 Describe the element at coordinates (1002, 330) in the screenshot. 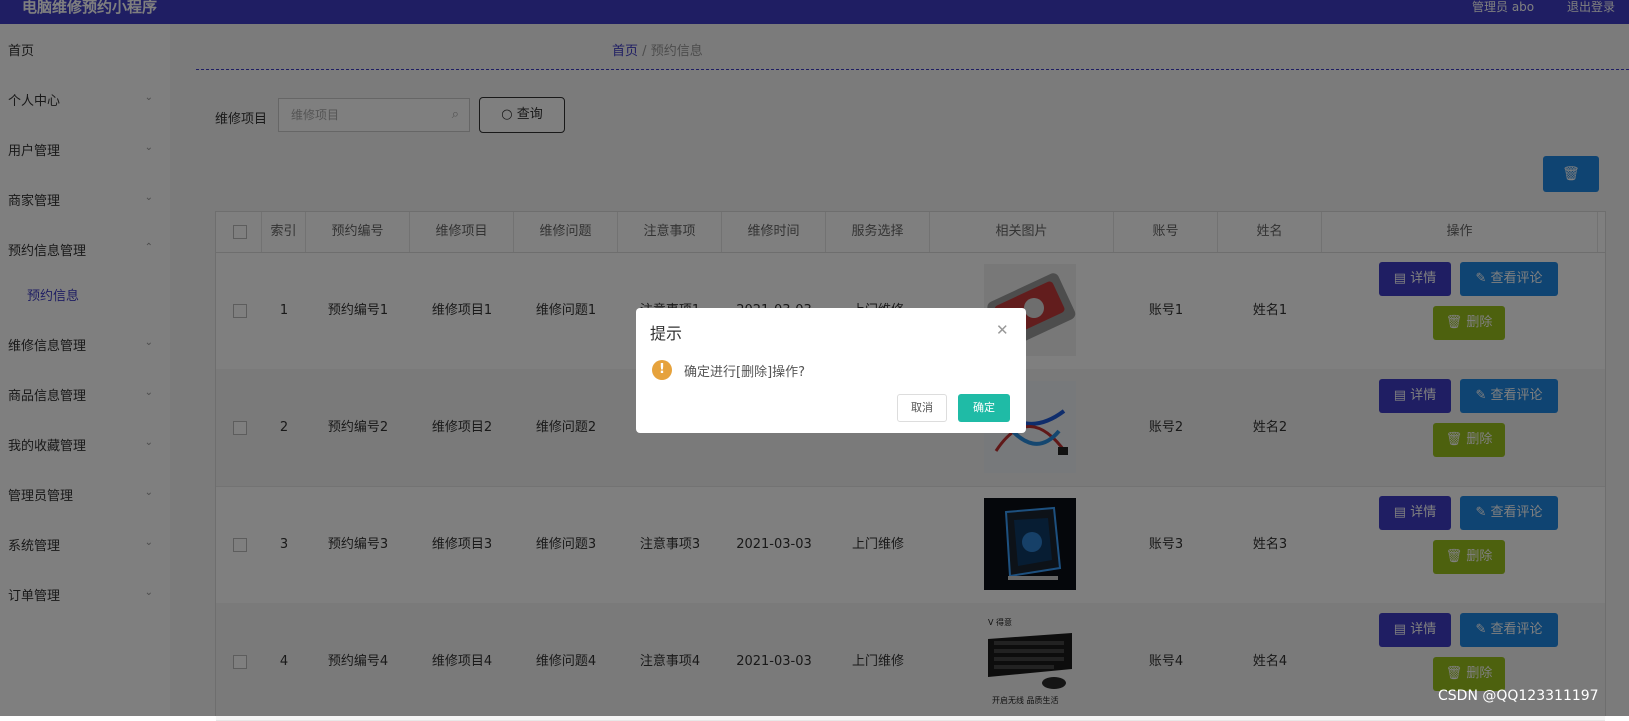

I see `close-icon: ✕` at that location.